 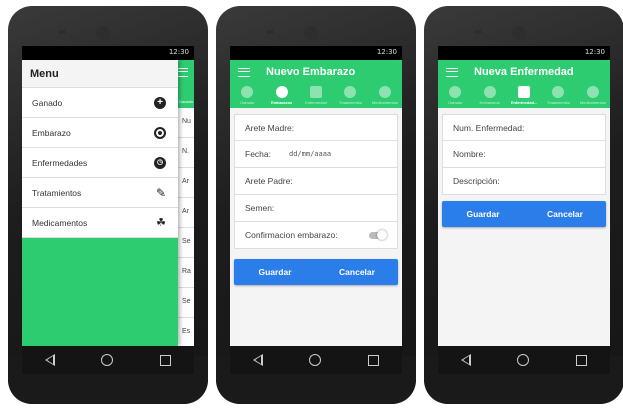 What do you see at coordinates (100, 74) in the screenshot?
I see `drawer-title: Menu` at bounding box center [100, 74].